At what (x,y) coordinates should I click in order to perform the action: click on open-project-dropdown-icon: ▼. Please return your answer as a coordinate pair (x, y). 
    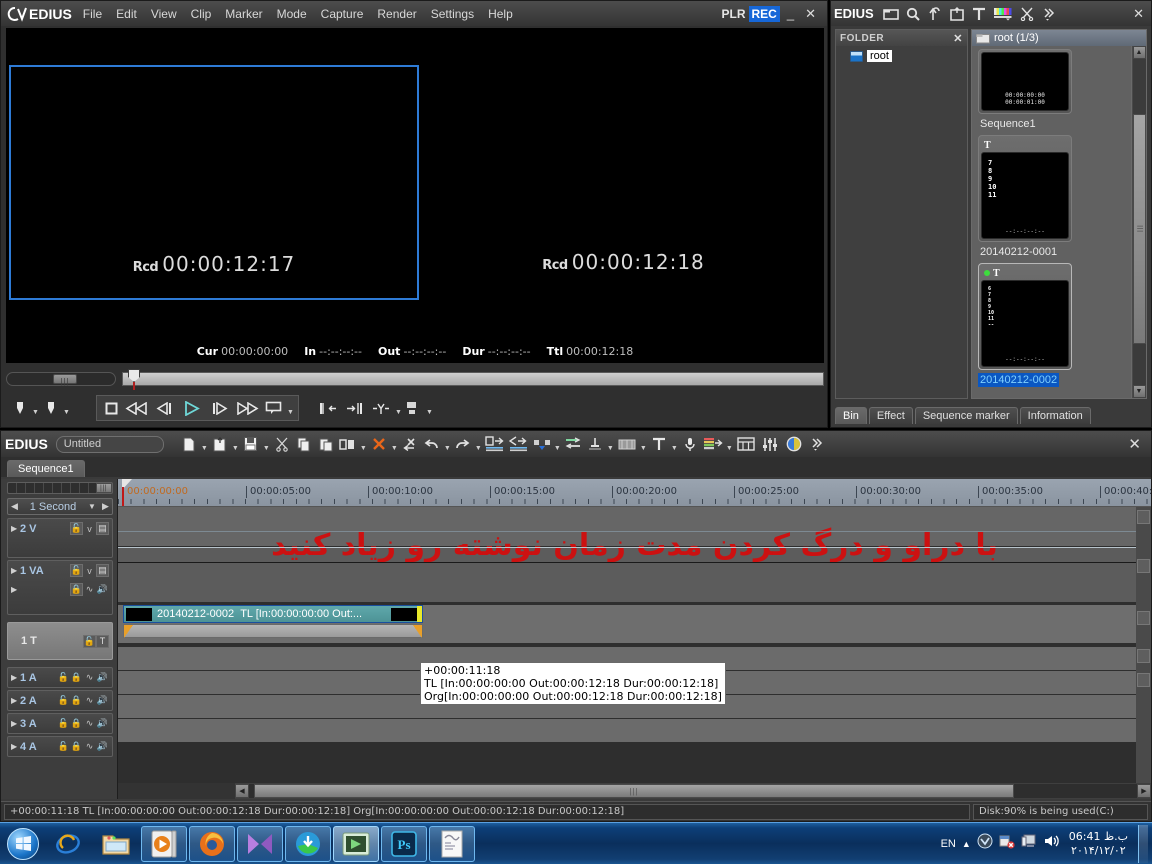
    Looking at the image, I should click on (235, 444).